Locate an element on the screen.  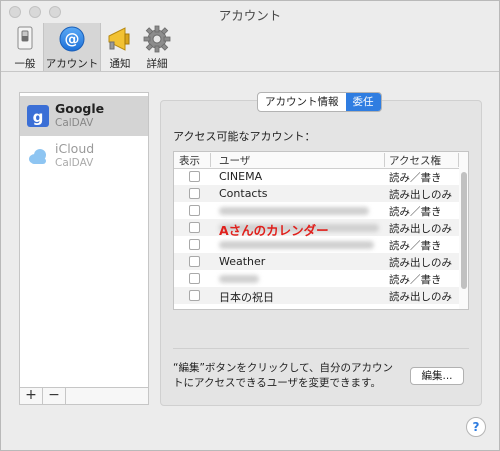
account-tabs: アカウント情報 委任 is located at coordinates (319, 102).